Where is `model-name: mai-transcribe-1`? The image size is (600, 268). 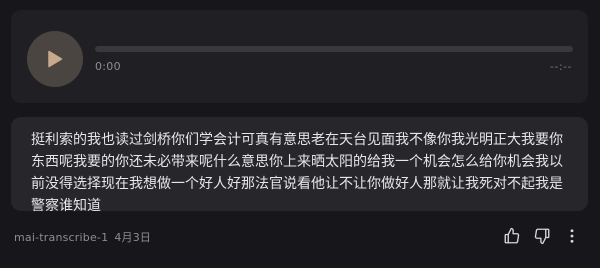 model-name: mai-transcribe-1 is located at coordinates (61, 237).